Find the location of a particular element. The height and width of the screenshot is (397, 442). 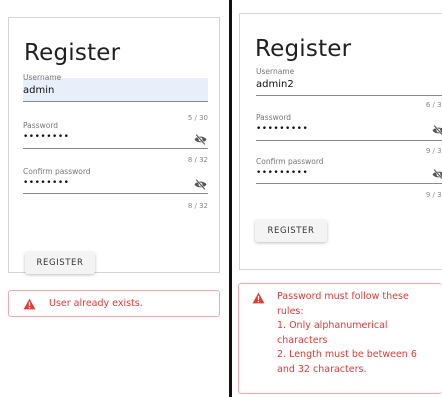

error-line: rules: is located at coordinates (290, 311).